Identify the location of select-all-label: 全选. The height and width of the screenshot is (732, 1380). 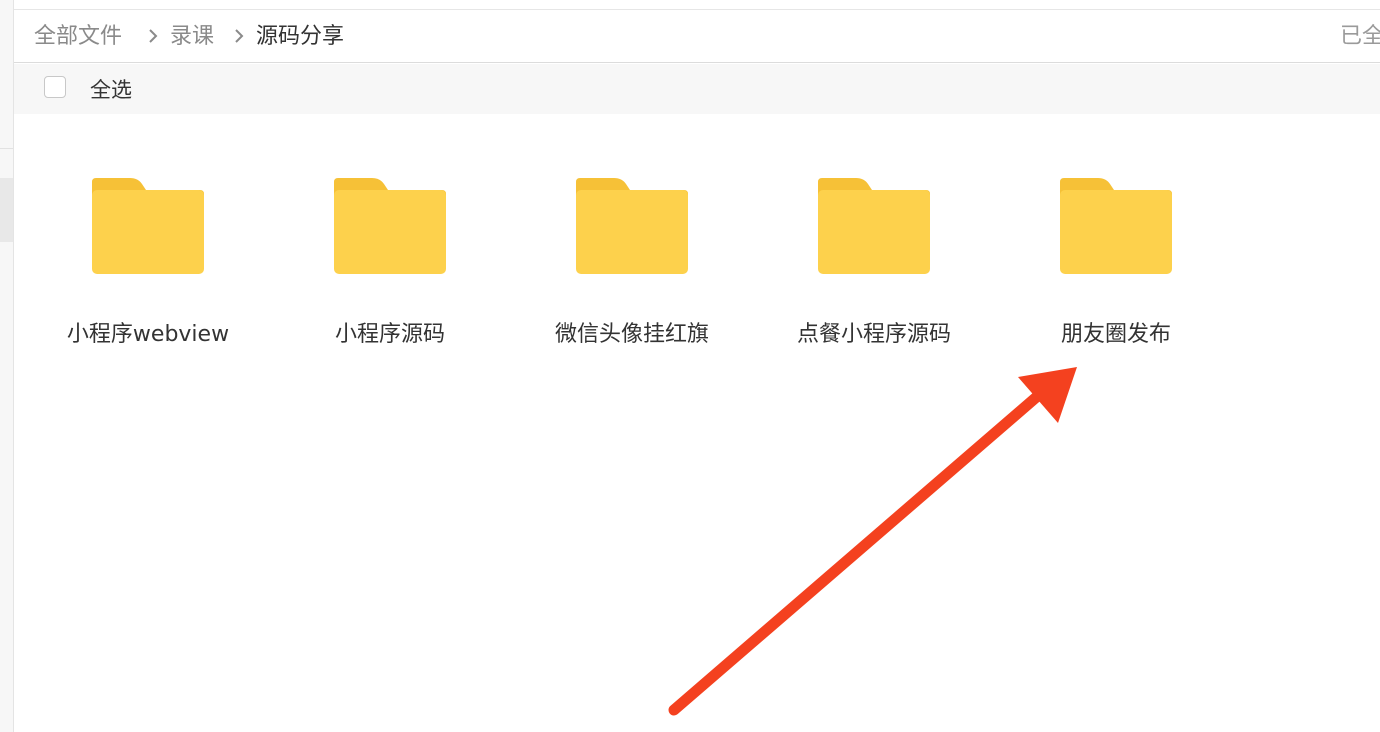
(111, 90).